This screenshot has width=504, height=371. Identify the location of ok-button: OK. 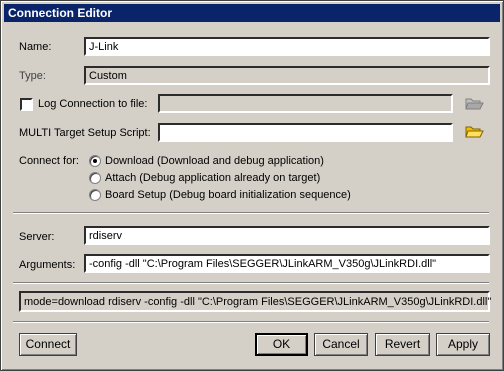
(281, 344).